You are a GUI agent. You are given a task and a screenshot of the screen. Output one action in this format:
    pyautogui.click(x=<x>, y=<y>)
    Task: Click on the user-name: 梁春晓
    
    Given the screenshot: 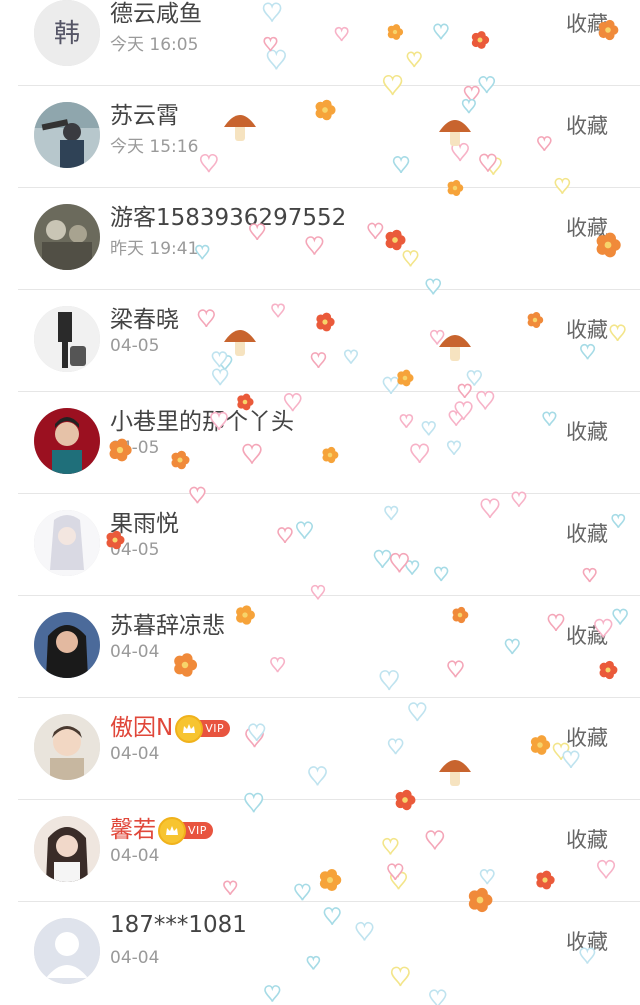 What is the action you would take?
    pyautogui.click(x=144, y=320)
    